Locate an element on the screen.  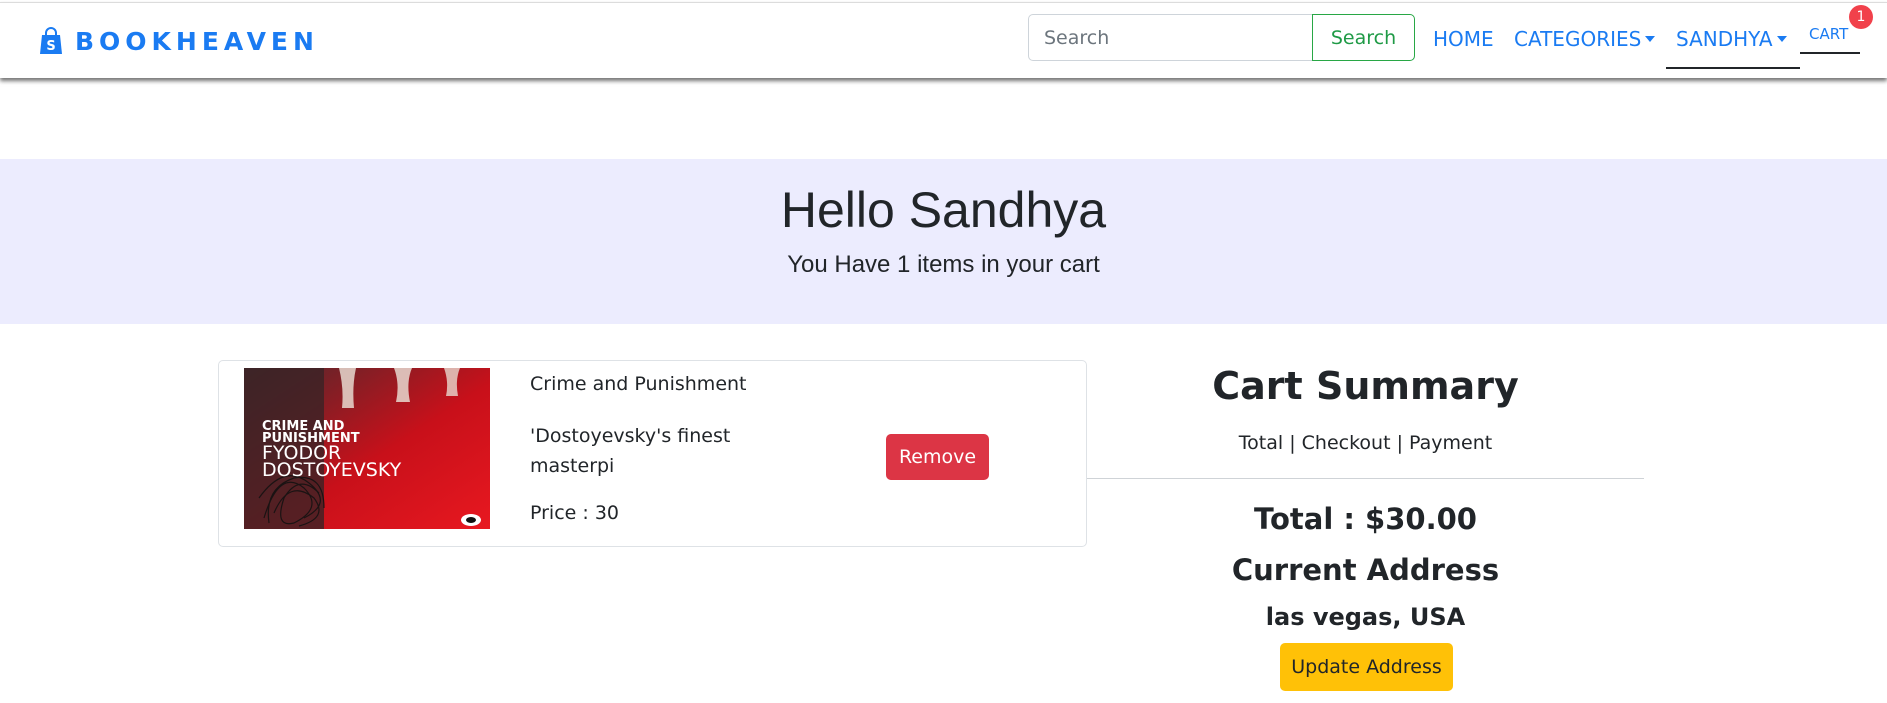
item-price: Price : 30 is located at coordinates (575, 513).